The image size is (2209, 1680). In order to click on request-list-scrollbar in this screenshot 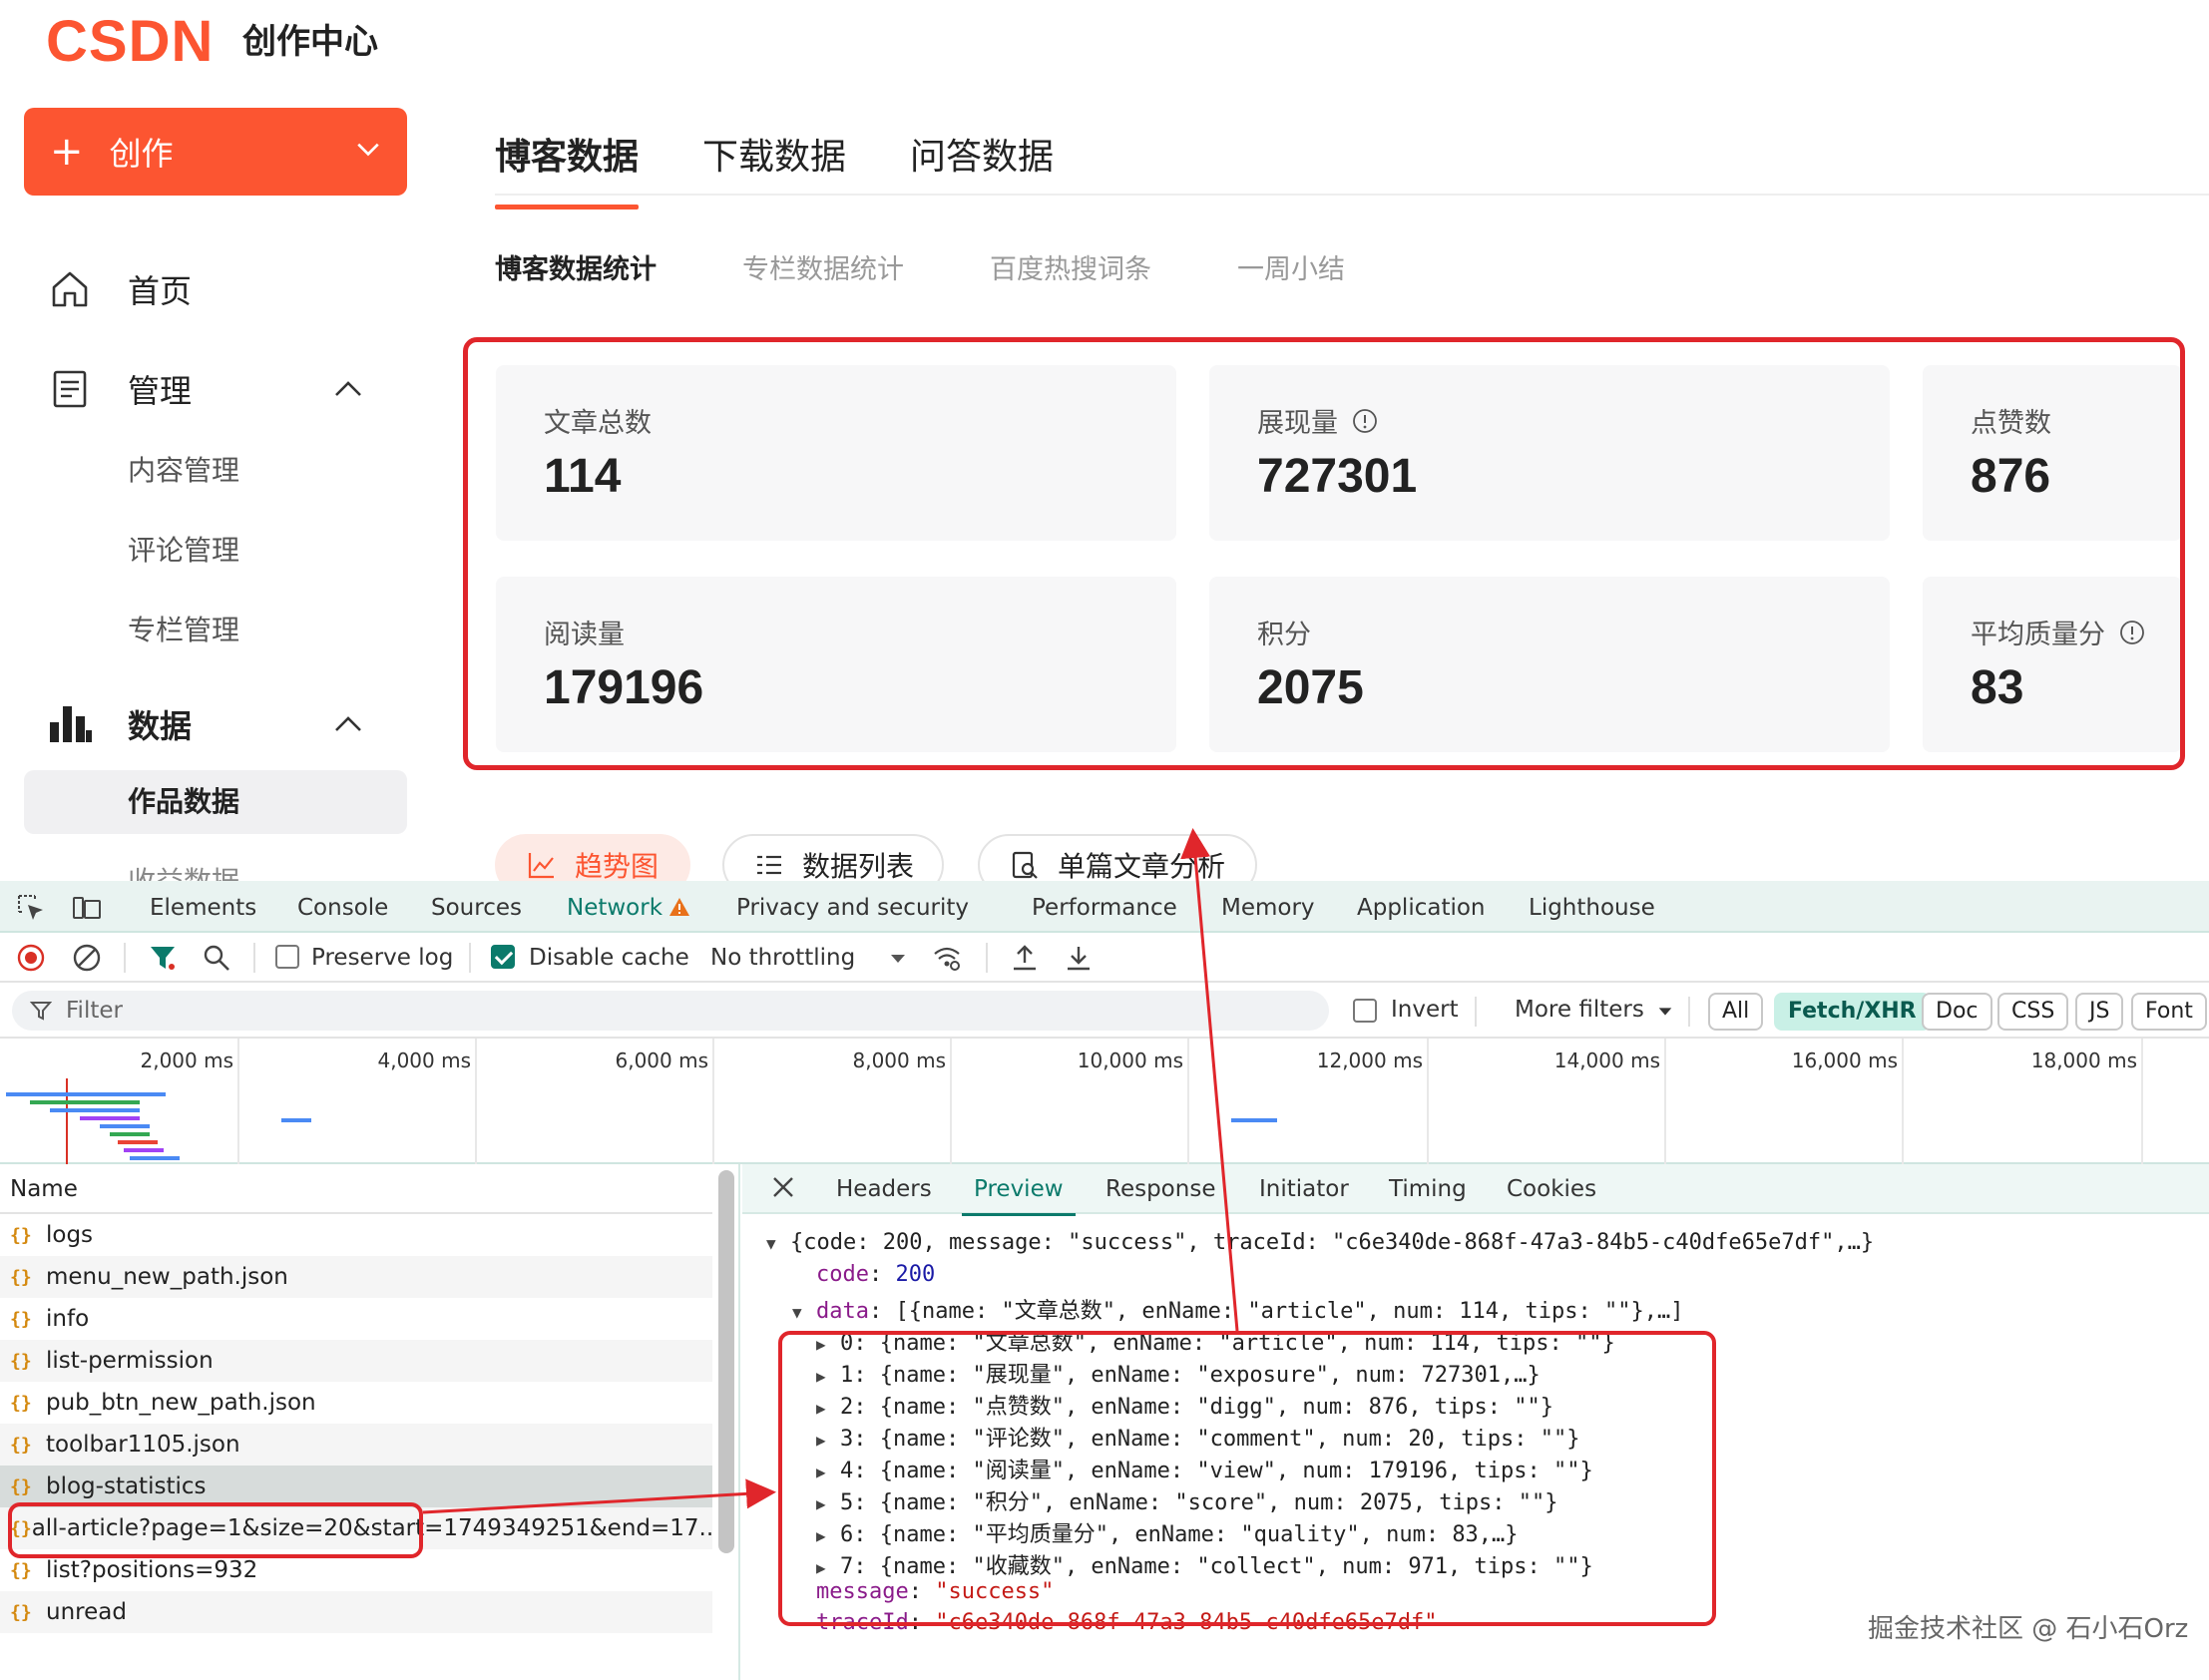, I will do `click(726, 1361)`.